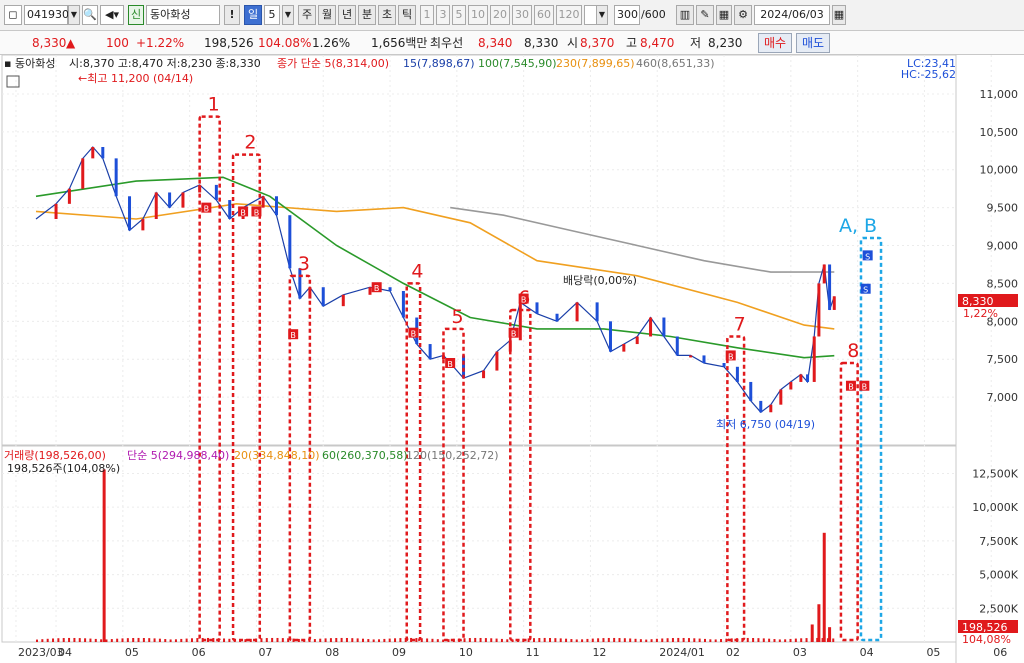 The height and width of the screenshot is (663, 1024). What do you see at coordinates (839, 15) in the screenshot?
I see `calendar-icon: ▦` at bounding box center [839, 15].